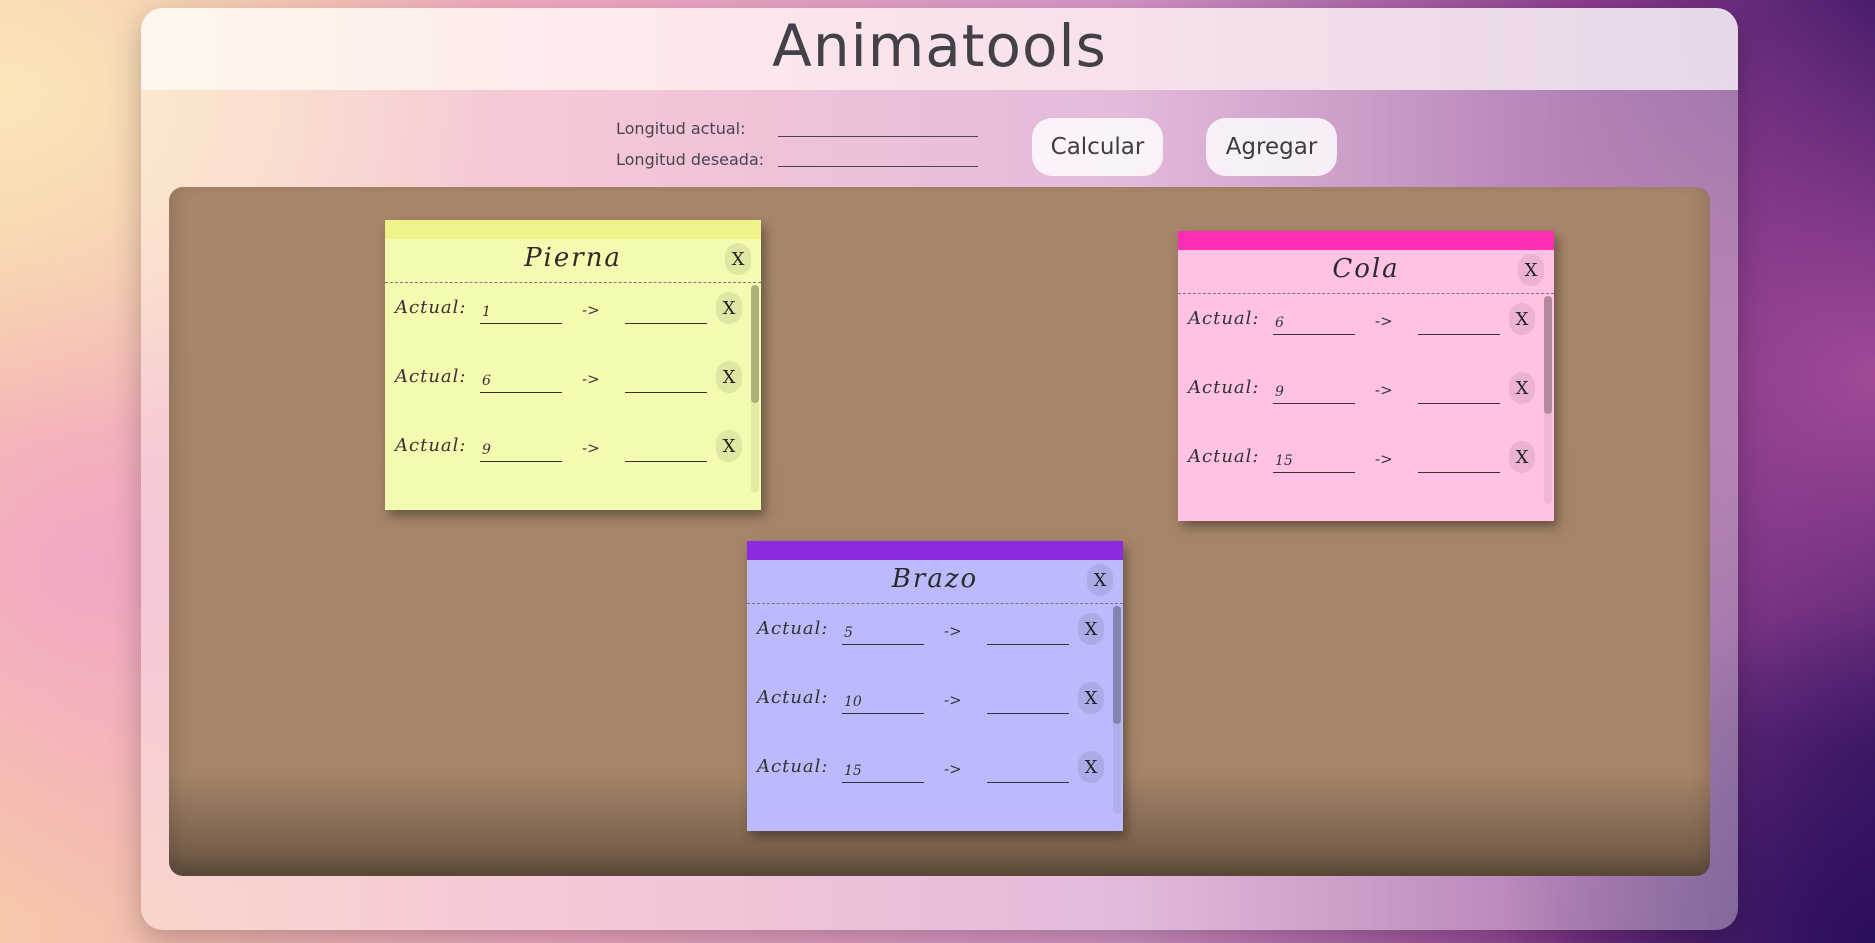 The image size is (1875, 943). What do you see at coordinates (878, 124) in the screenshot?
I see `current-length-input` at bounding box center [878, 124].